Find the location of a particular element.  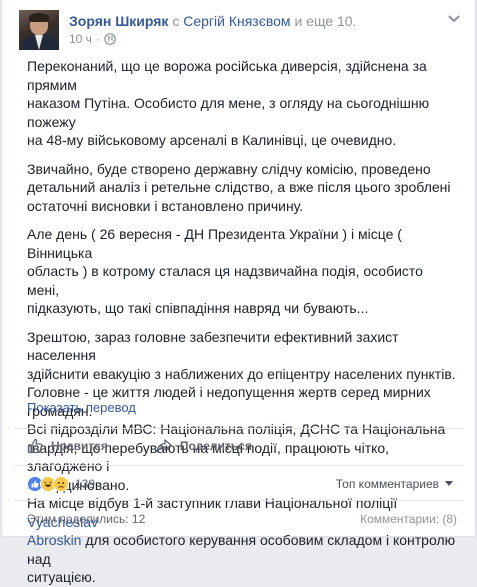

share-label: Поделиться is located at coordinates (215, 446).